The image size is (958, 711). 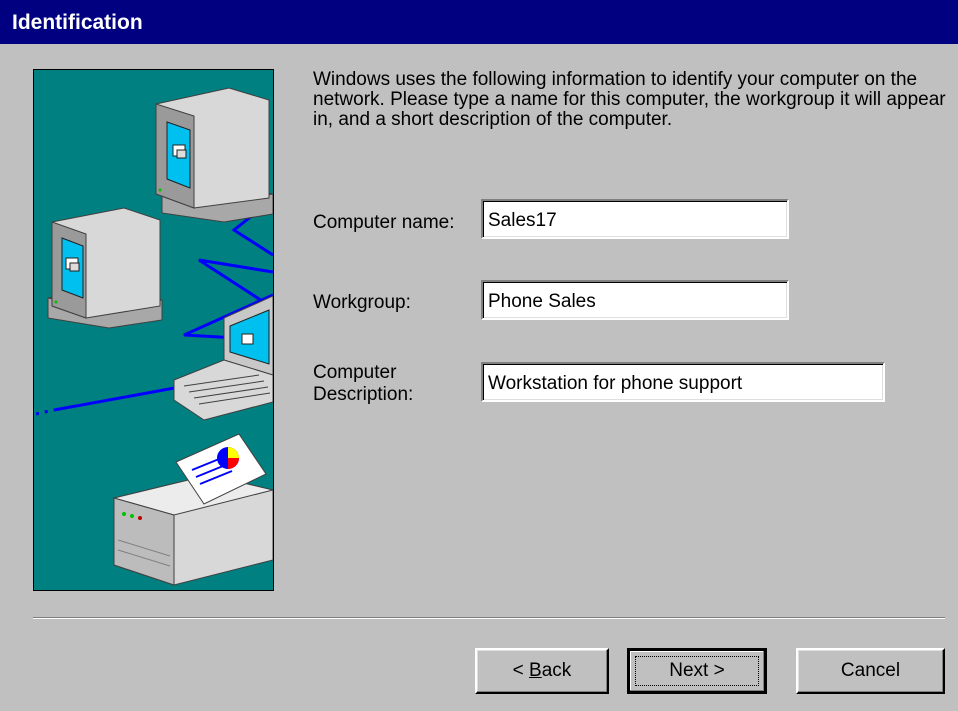 I want to click on dialog-title-bar: Identification, so click(x=479, y=22).